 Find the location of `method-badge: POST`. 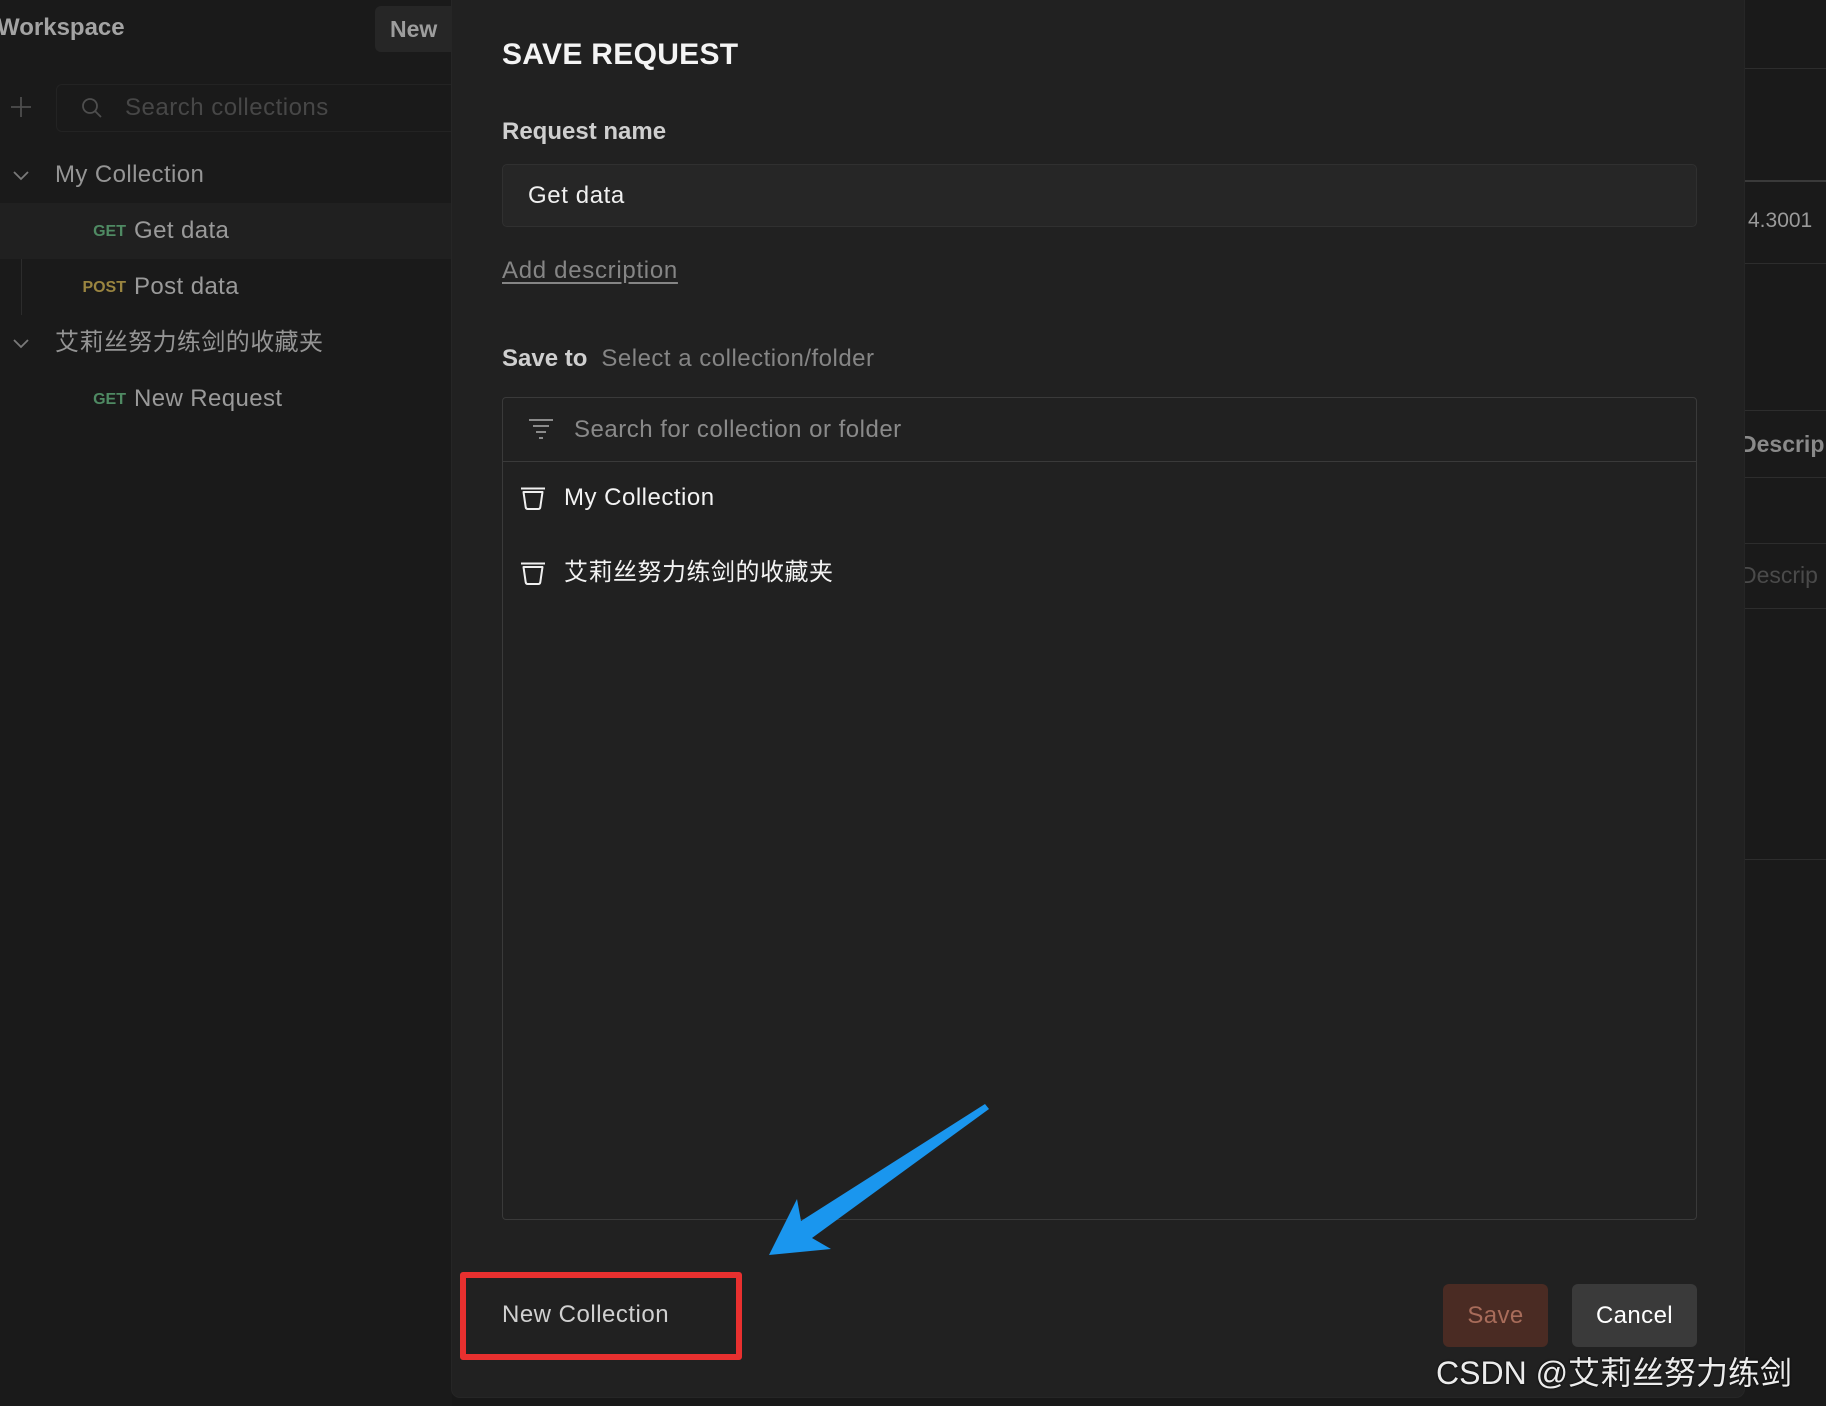

method-badge: POST is located at coordinates (104, 287).